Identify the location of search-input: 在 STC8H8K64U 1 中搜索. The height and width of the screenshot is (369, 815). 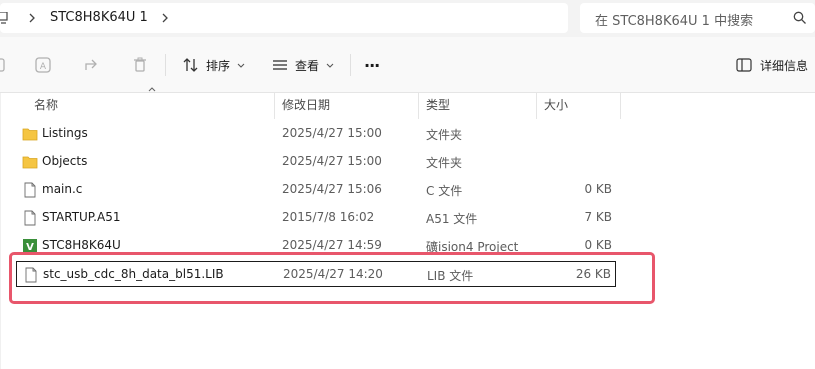
(674, 19).